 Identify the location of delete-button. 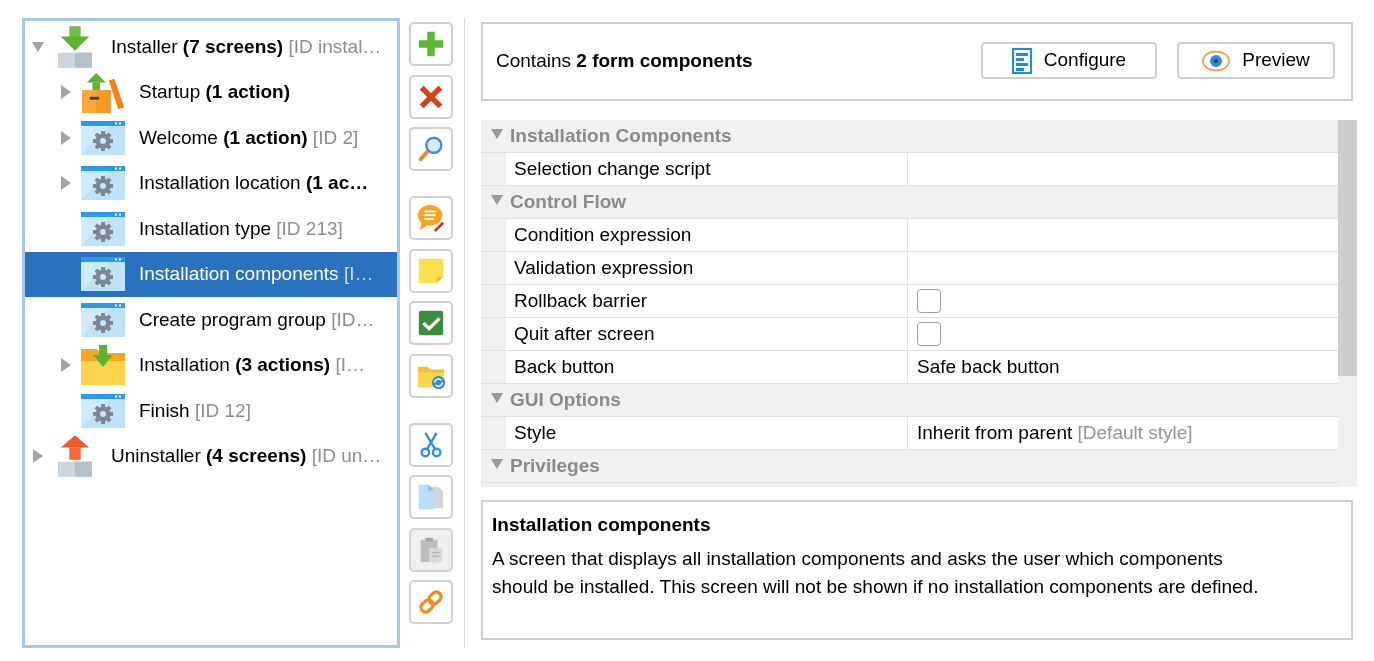
(431, 96).